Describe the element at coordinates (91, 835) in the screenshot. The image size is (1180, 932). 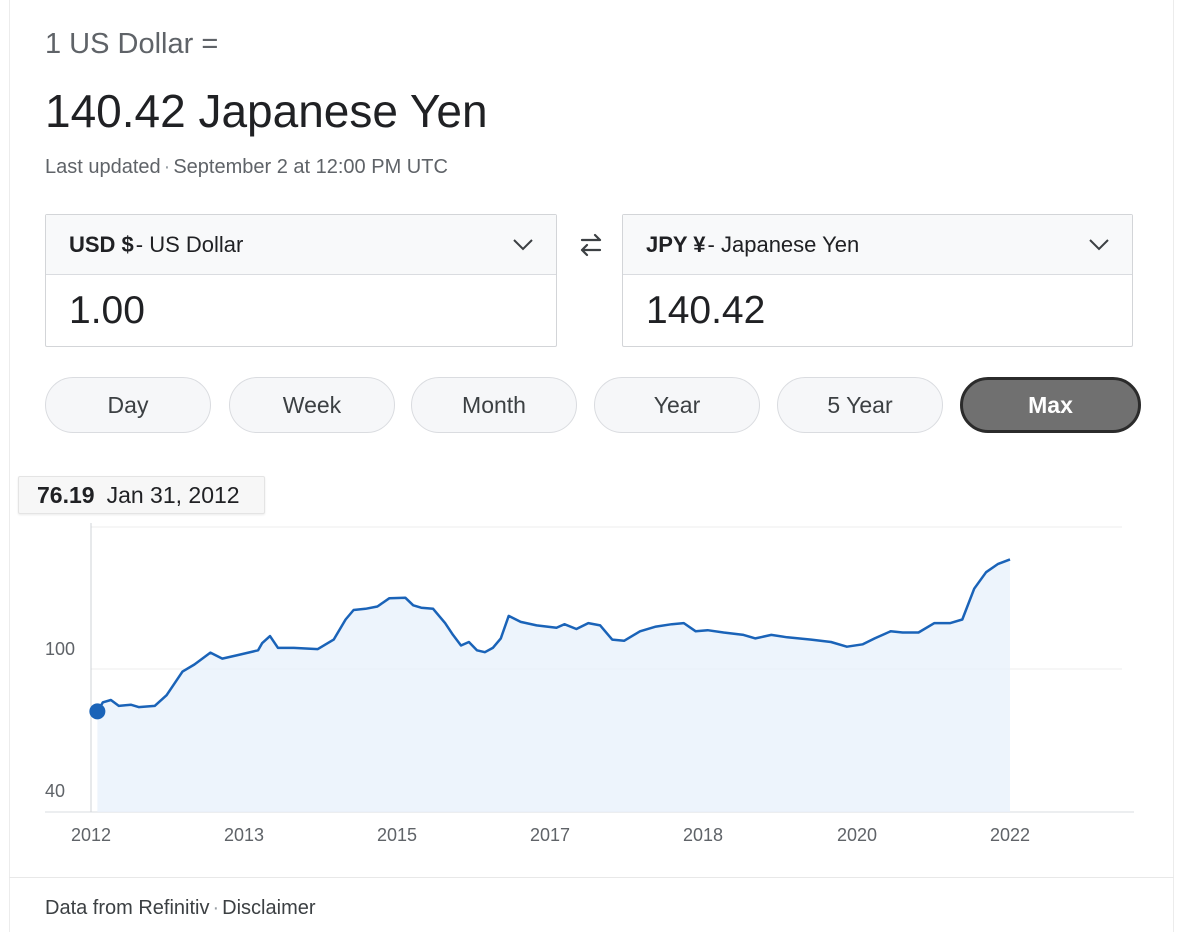
I see `x-tick-label: 2012` at that location.